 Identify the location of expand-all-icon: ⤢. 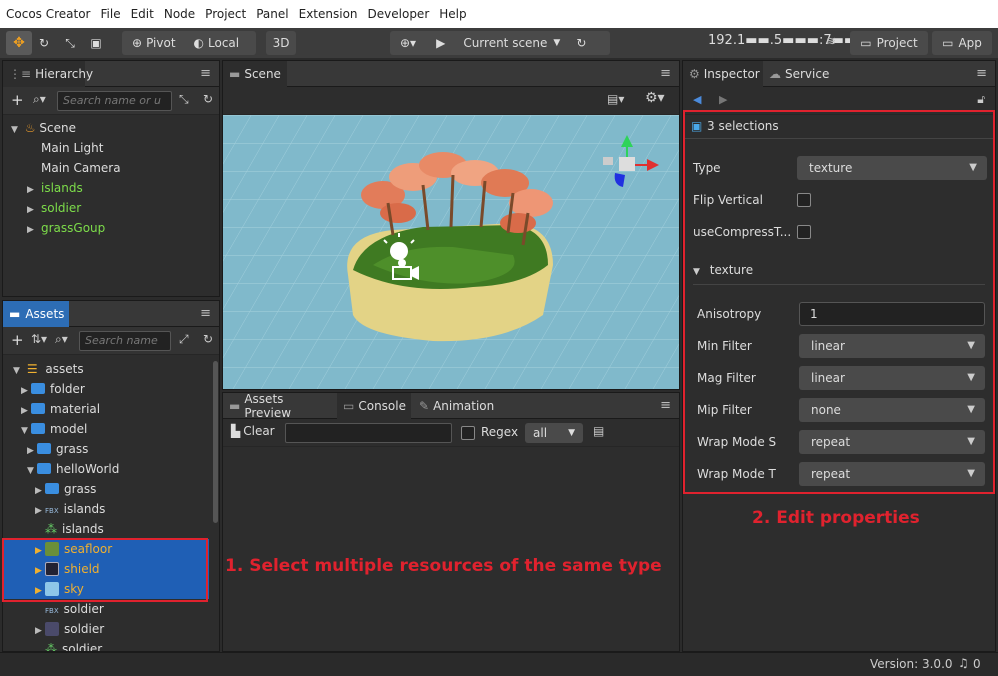
(184, 339).